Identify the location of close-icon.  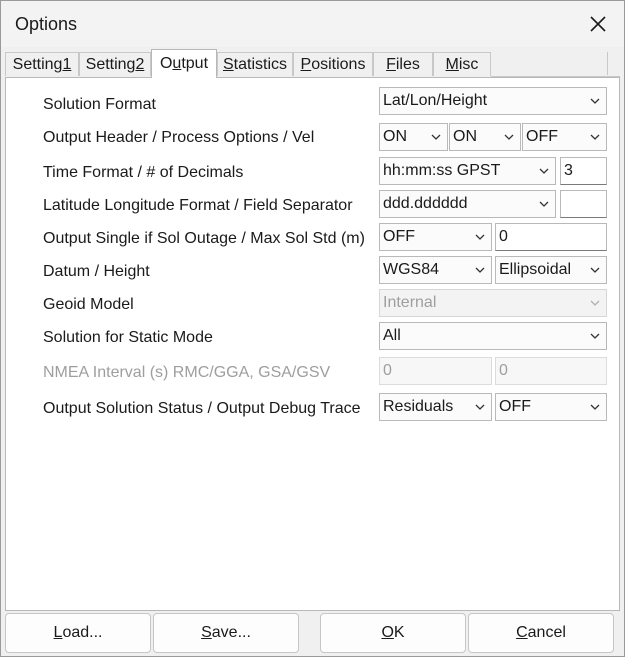
(598, 24).